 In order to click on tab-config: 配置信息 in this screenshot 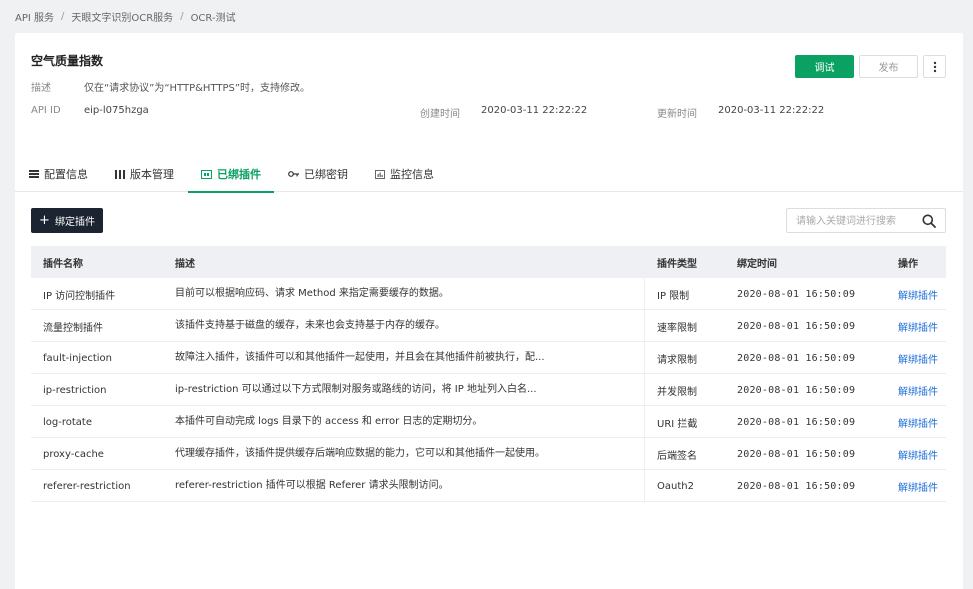, I will do `click(58, 174)`.